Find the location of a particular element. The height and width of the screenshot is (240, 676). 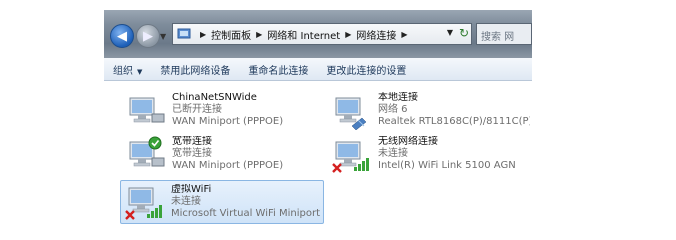

connection-name: 虚拟WiFi is located at coordinates (191, 189).